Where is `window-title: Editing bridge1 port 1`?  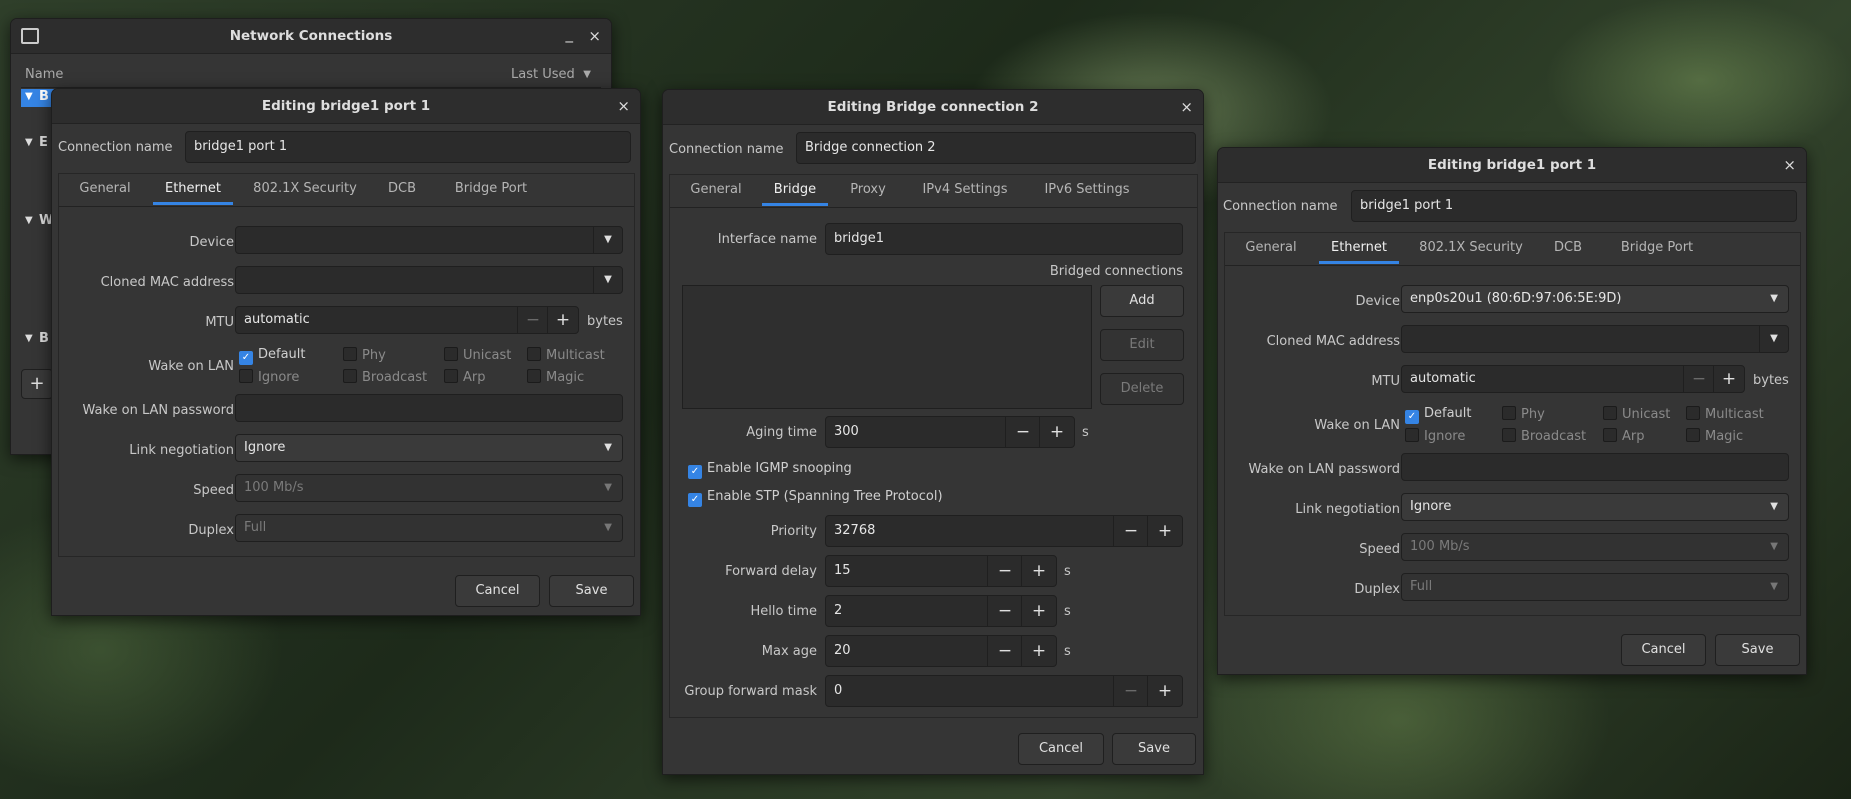 window-title: Editing bridge1 port 1 is located at coordinates (346, 106).